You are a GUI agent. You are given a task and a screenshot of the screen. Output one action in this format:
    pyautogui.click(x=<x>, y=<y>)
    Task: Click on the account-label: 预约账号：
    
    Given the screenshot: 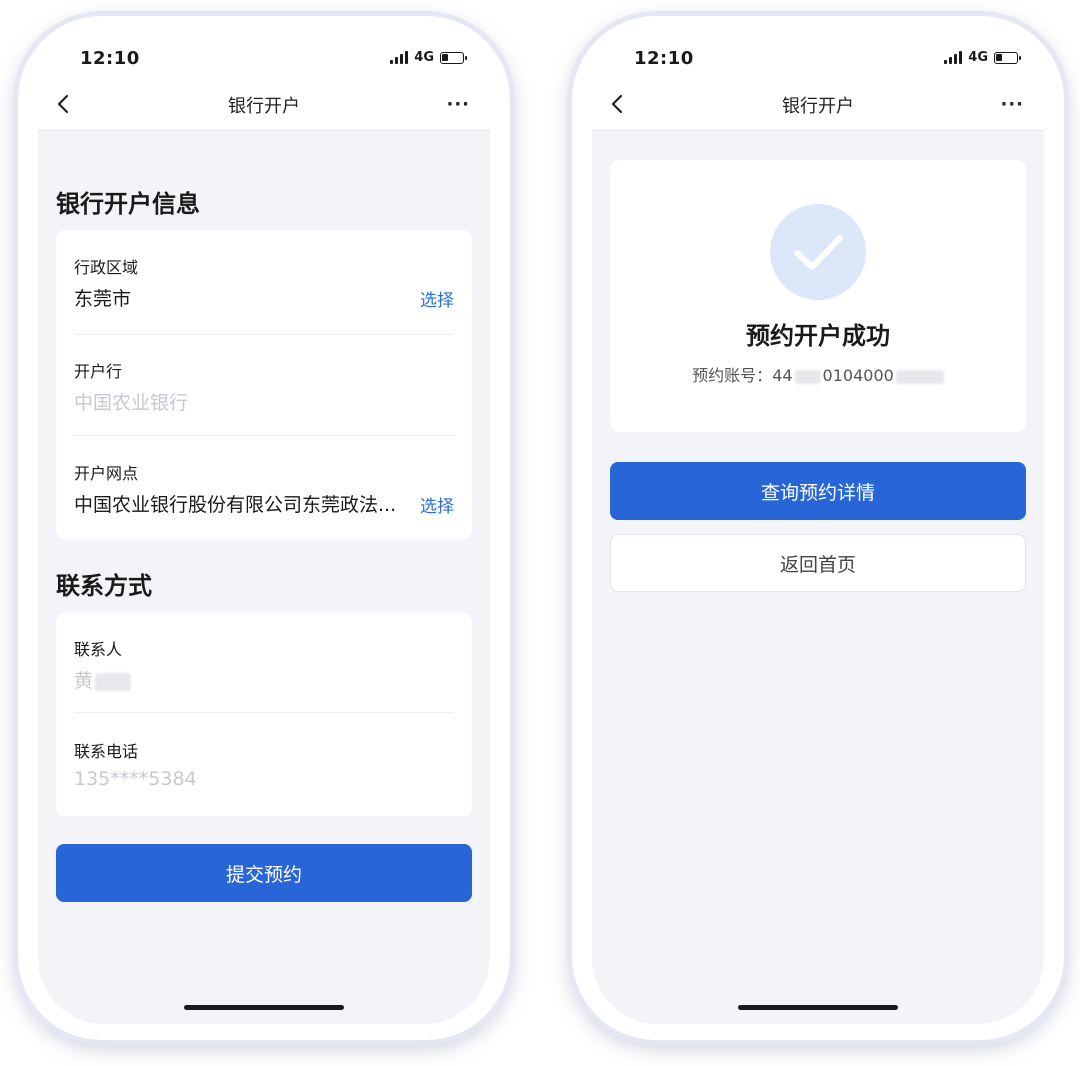 What is the action you would take?
    pyautogui.click(x=732, y=375)
    